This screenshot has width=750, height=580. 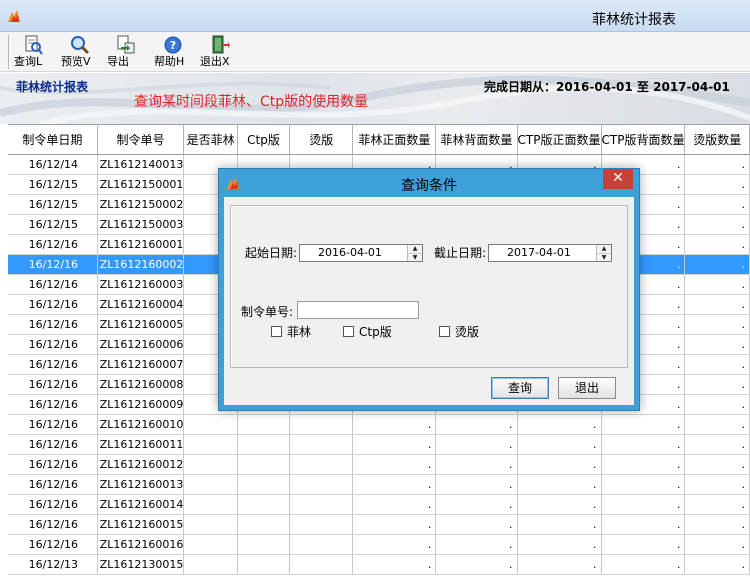 What do you see at coordinates (141, 364) in the screenshot?
I see `order-number-cell: ZL1612160007` at bounding box center [141, 364].